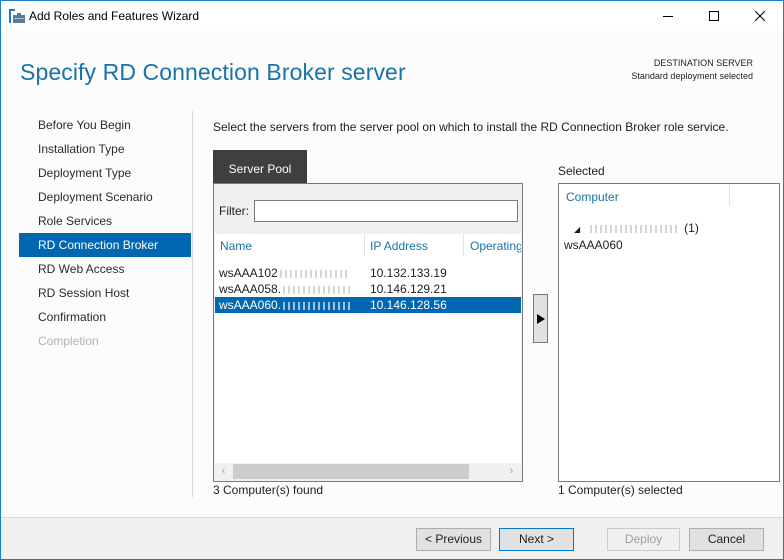  I want to click on nav-item-installation-type: Installation Type, so click(105, 149).